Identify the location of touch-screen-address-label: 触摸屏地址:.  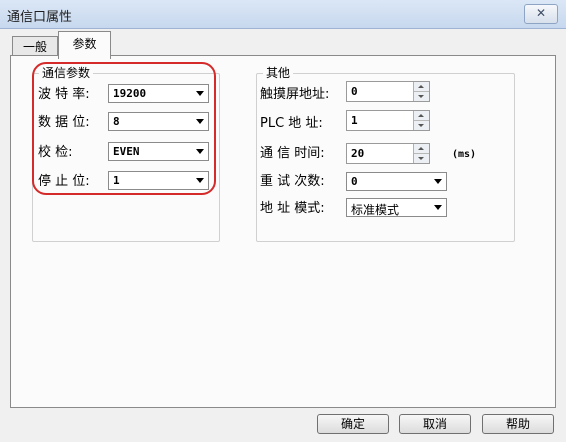
(295, 94).